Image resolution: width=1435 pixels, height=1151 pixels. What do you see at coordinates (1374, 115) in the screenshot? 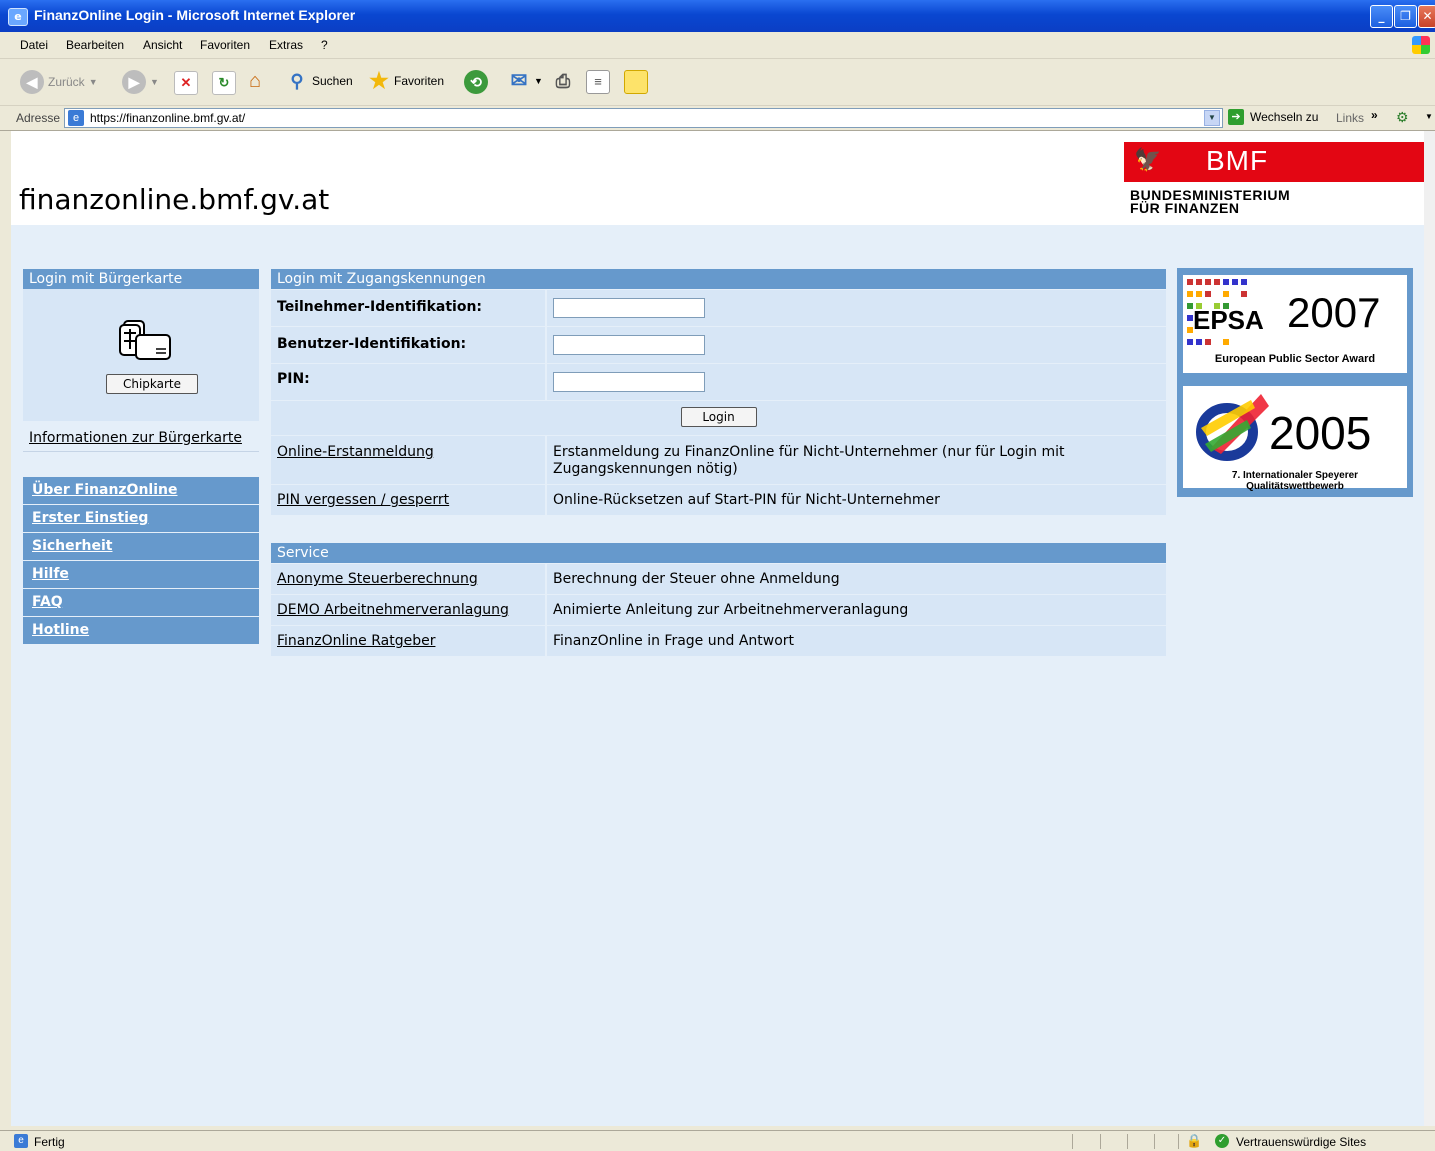
I see `chevron-right-icon: »` at bounding box center [1374, 115].